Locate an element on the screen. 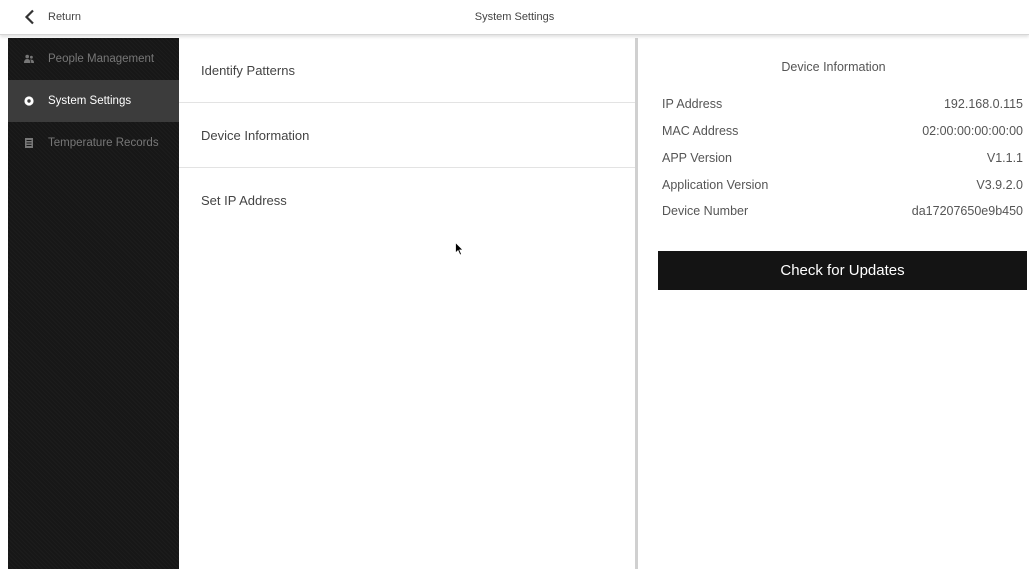  info-label: IP Address is located at coordinates (692, 104).